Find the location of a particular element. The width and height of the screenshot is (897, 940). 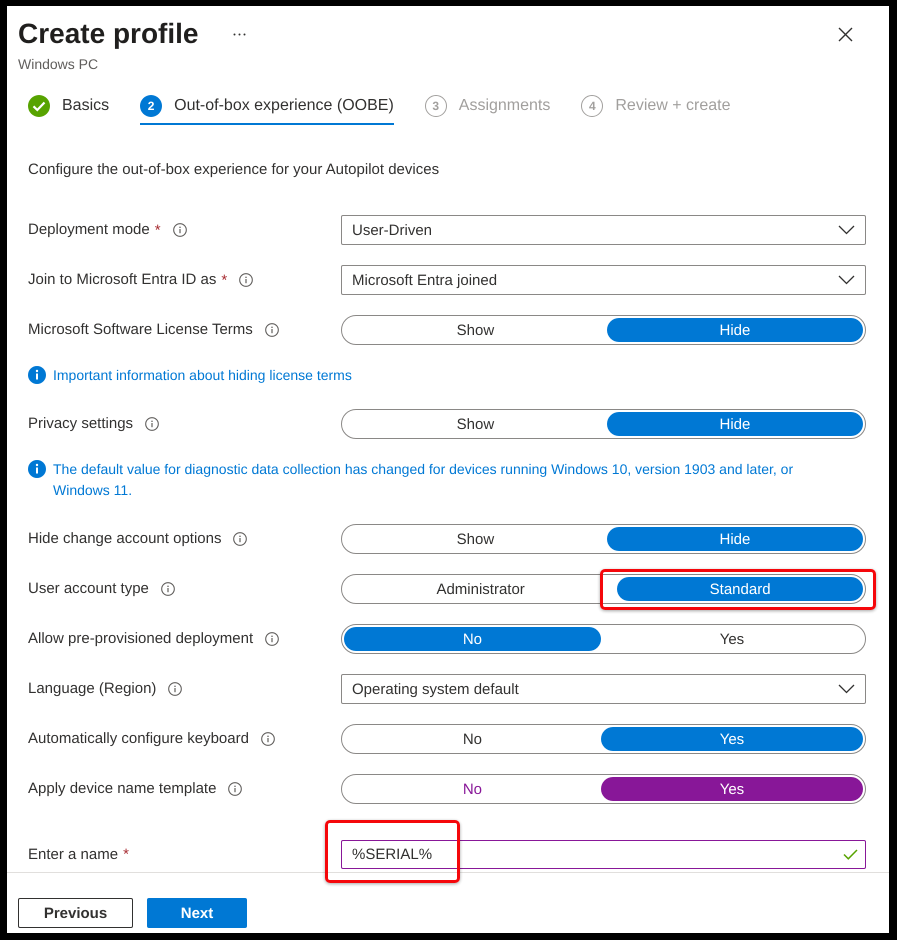

field-label: Microsoft Software License Terms is located at coordinates (140, 330).